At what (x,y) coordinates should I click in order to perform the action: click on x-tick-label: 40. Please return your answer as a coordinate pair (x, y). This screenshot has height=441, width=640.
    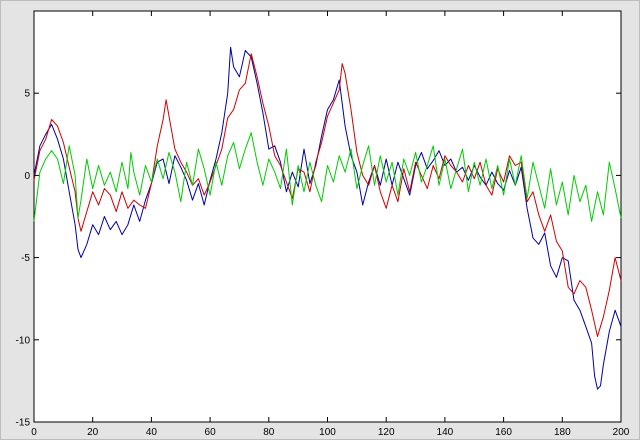
    Looking at the image, I should click on (152, 432).